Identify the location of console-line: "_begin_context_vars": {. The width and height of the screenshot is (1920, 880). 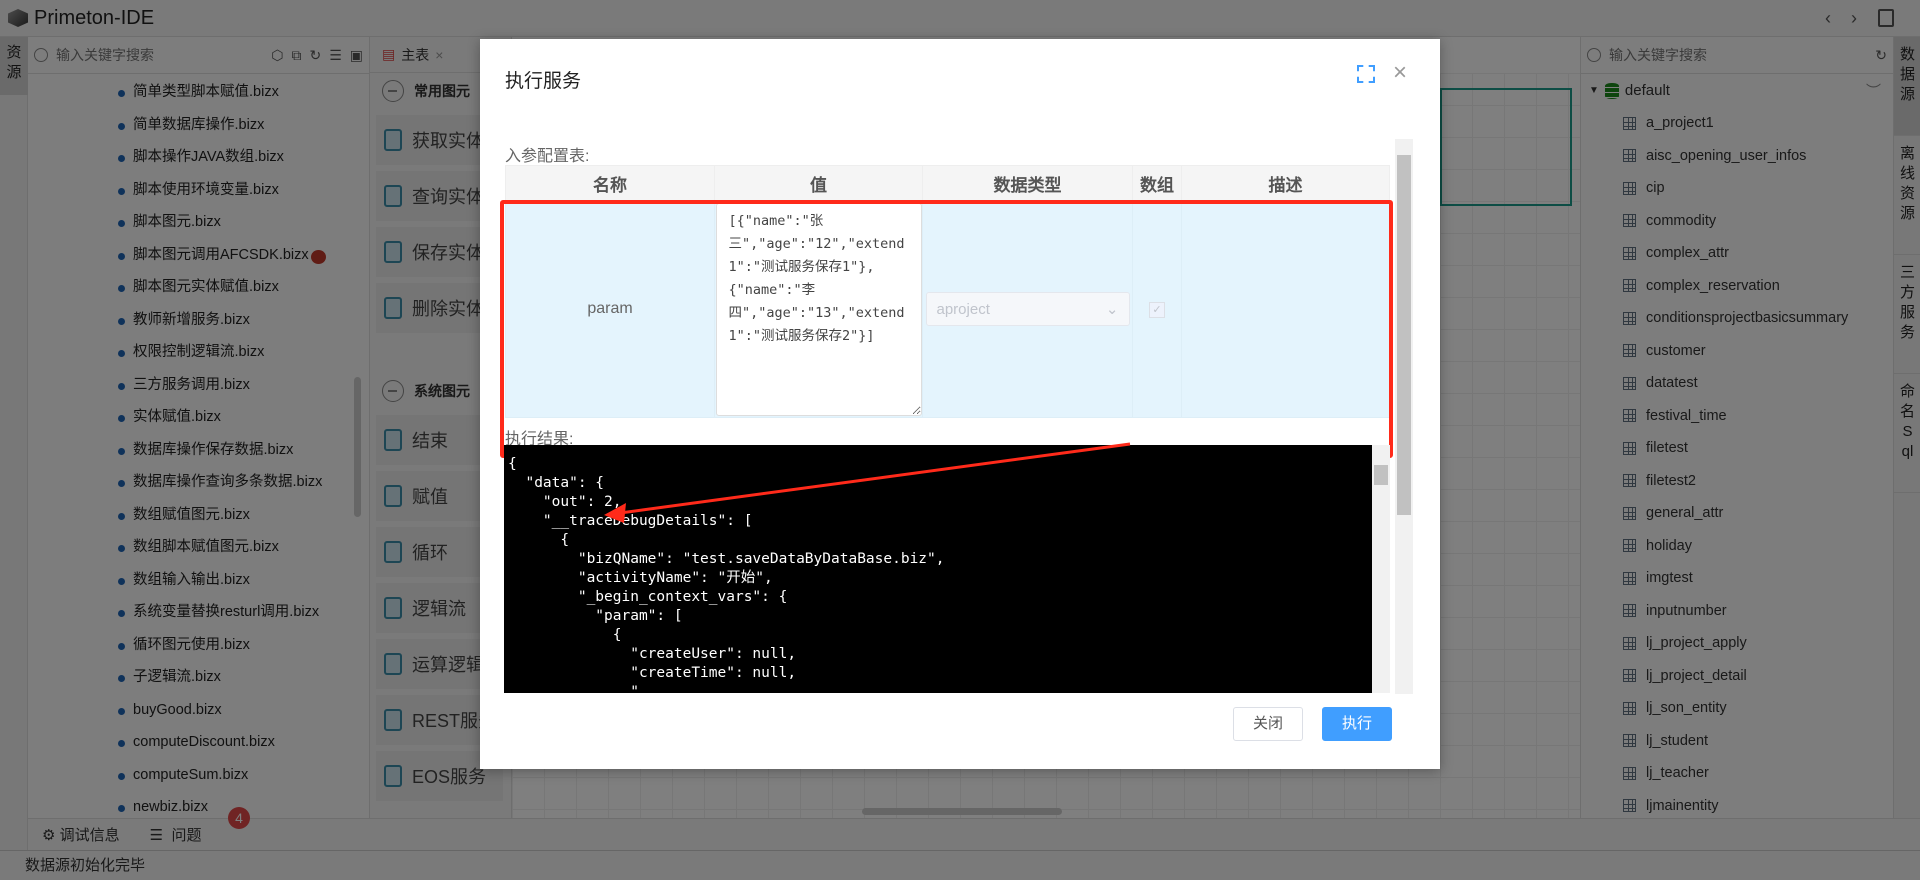
(648, 597).